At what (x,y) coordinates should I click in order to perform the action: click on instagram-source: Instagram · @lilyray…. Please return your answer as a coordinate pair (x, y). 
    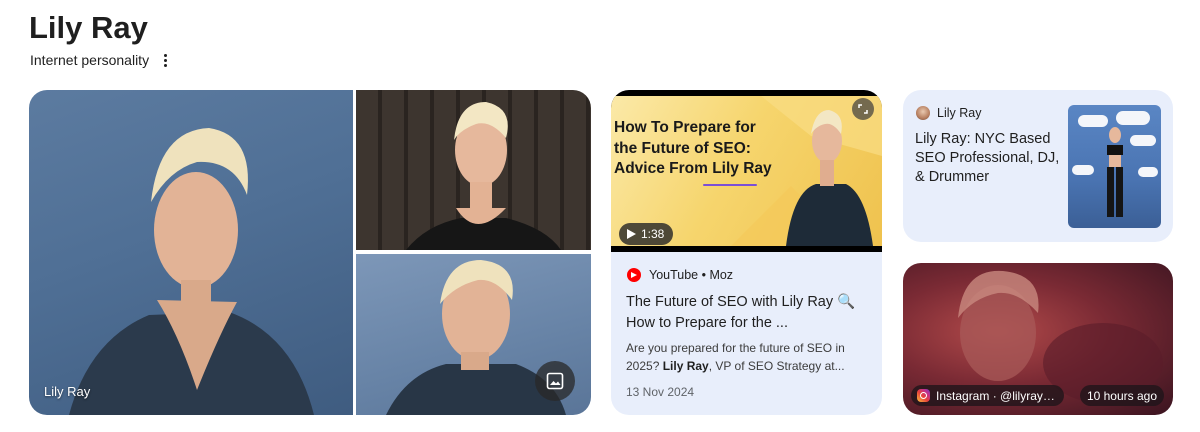
    Looking at the image, I should click on (995, 395).